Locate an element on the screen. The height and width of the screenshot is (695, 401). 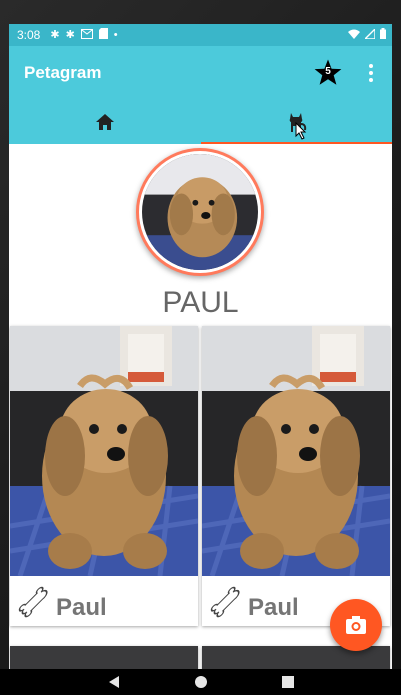
mouse-cursor-icon is located at coordinates (301, 131).